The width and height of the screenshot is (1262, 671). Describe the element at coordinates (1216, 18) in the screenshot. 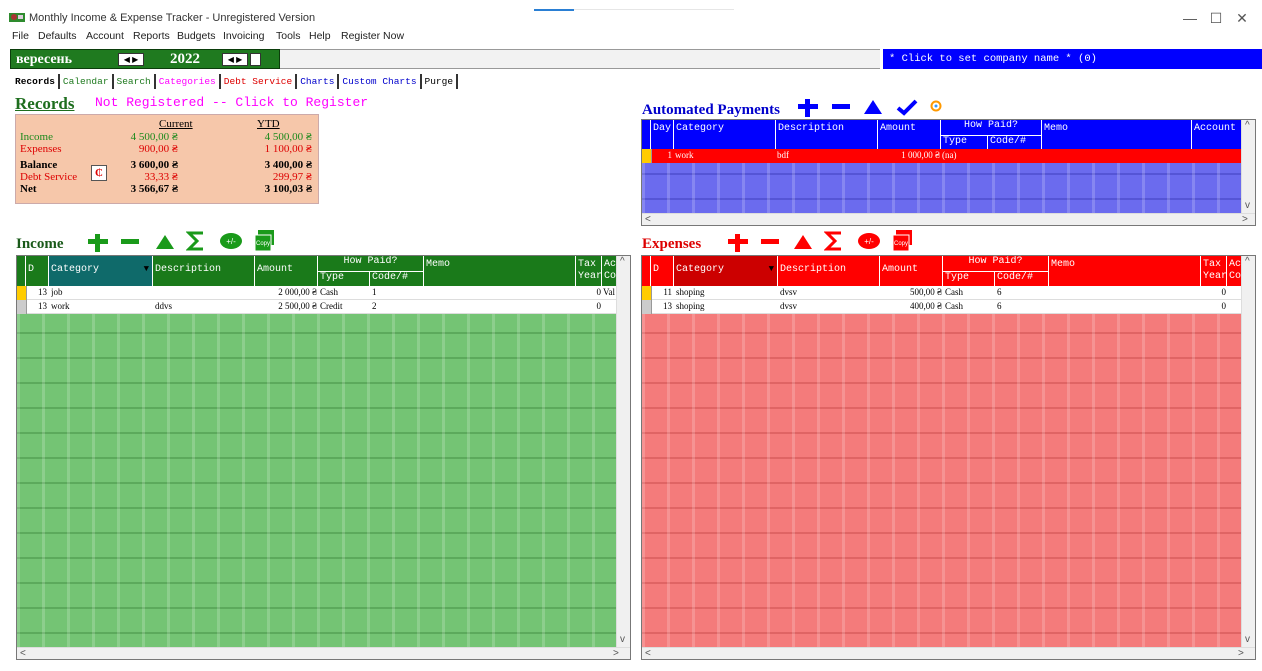

I see `maximize-button: ☐` at that location.